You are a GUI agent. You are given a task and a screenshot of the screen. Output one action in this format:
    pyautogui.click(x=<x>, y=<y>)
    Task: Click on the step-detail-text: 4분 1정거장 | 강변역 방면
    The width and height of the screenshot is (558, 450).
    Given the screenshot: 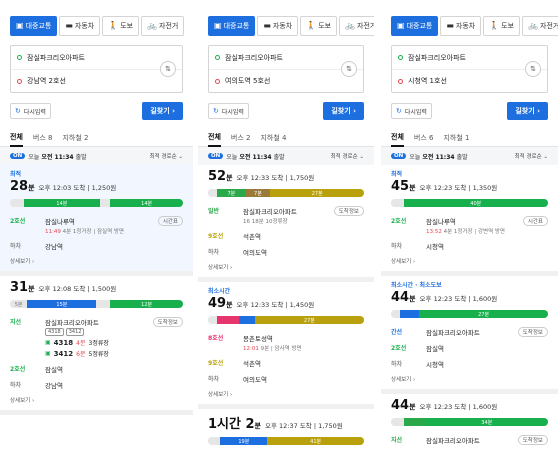 What is the action you would take?
    pyautogui.click(x=473, y=232)
    